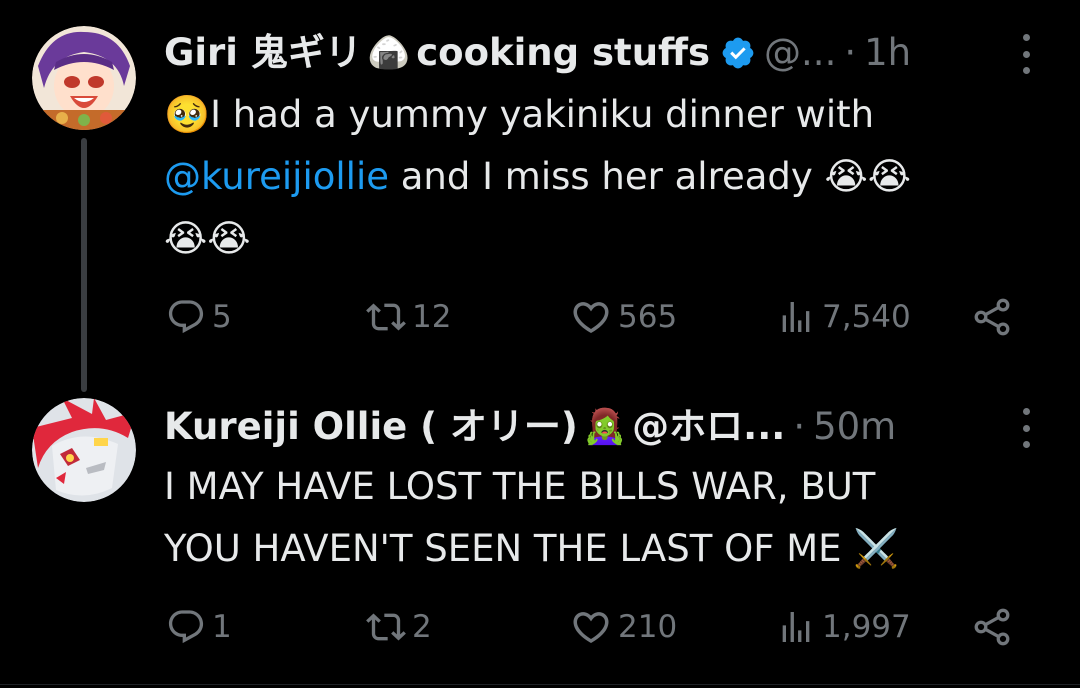  I want to click on display-name: Giri 鬼ギリ, so click(263, 53).